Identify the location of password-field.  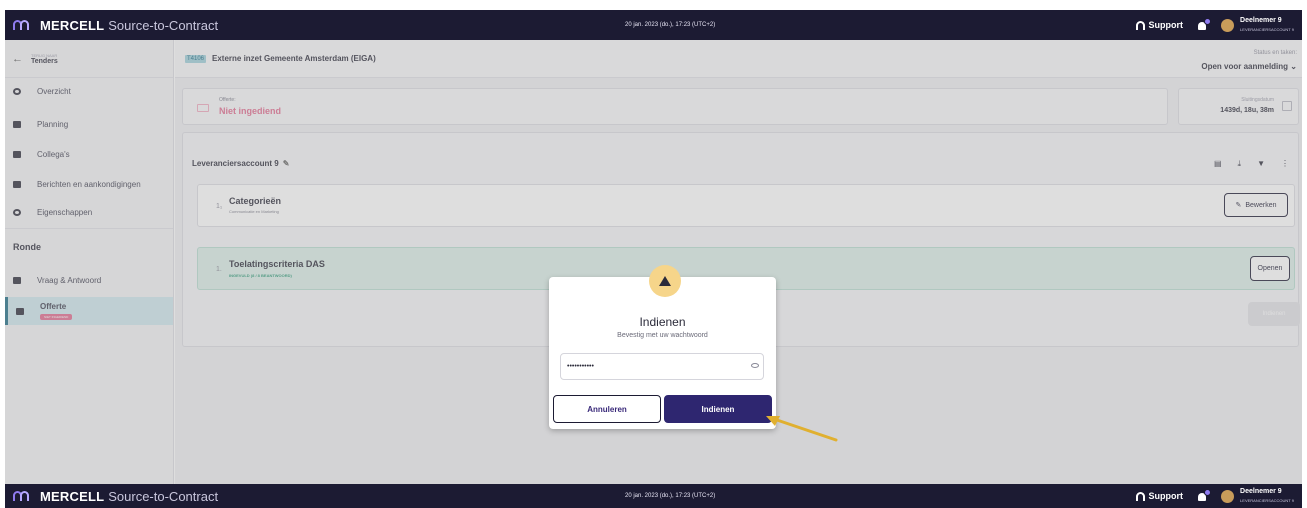
(662, 366).